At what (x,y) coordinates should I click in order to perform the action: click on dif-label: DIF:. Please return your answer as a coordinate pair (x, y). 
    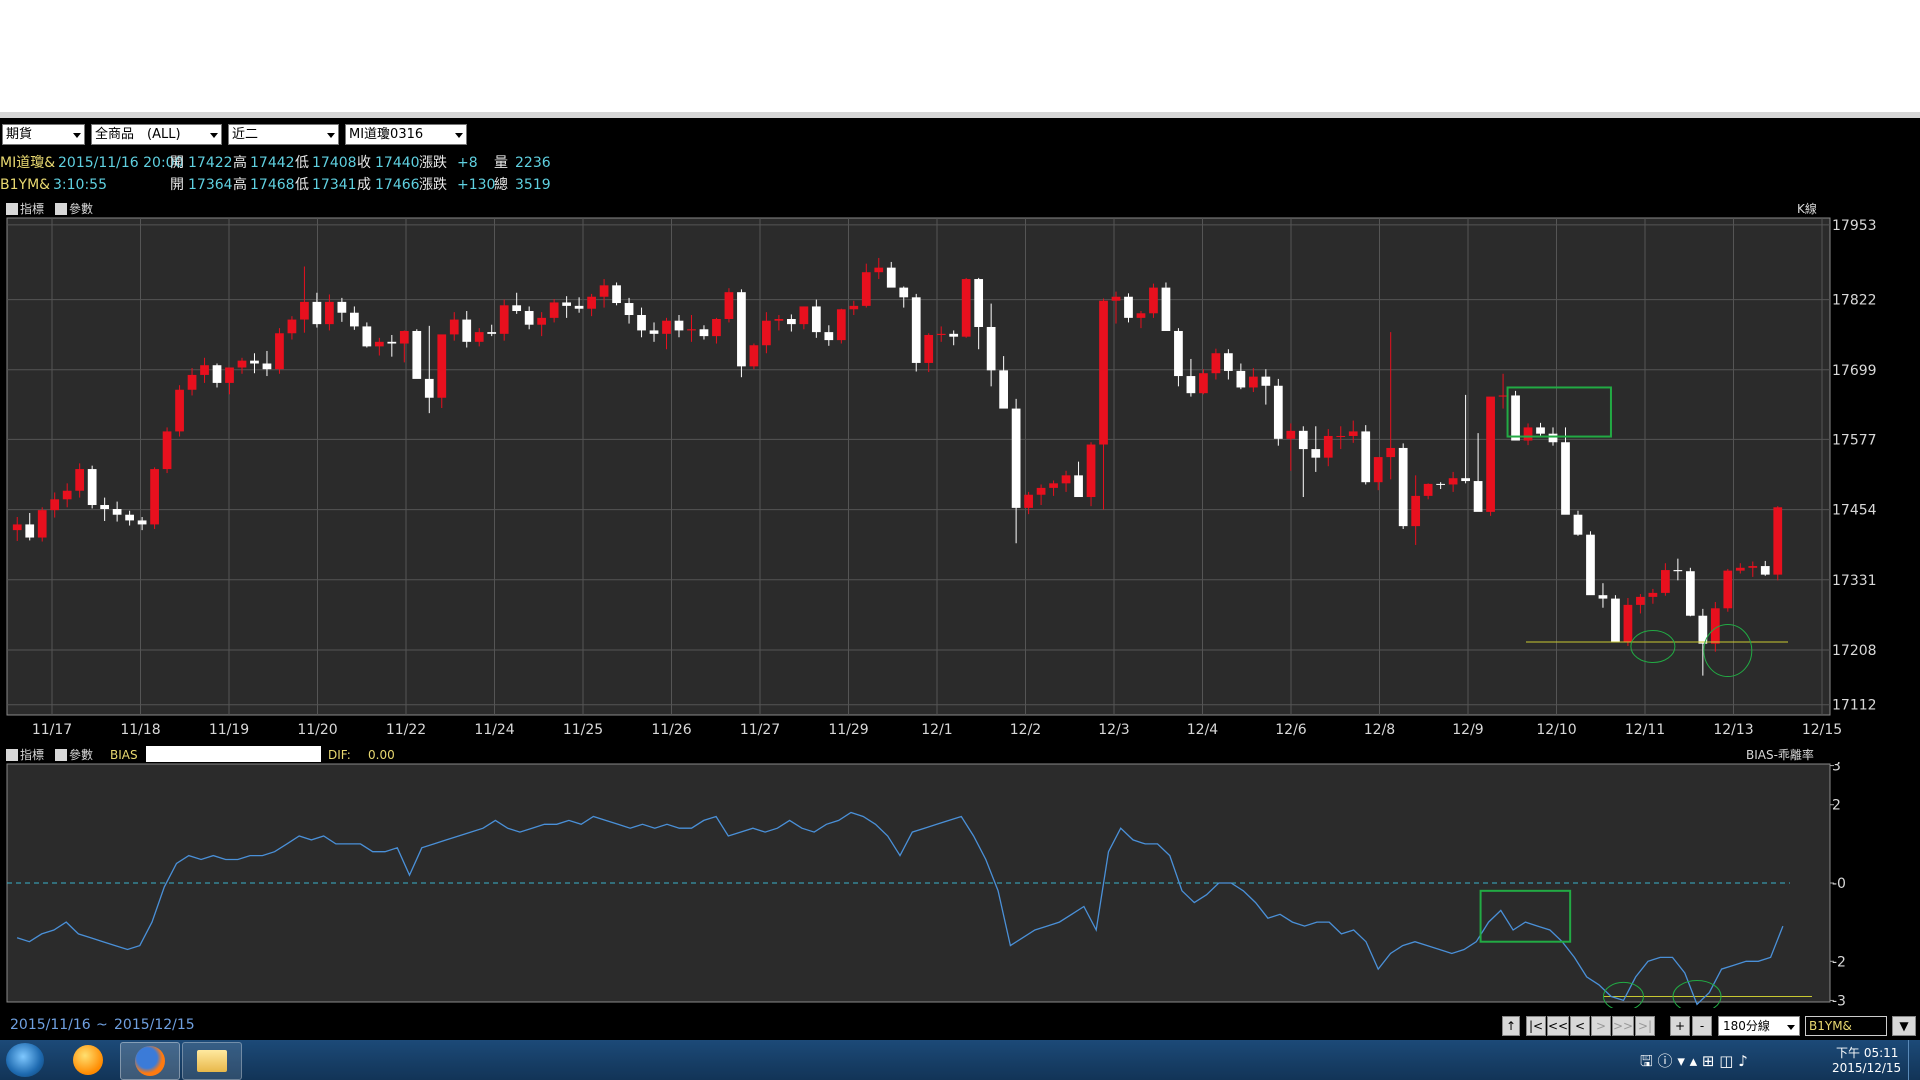
    Looking at the image, I should click on (339, 755).